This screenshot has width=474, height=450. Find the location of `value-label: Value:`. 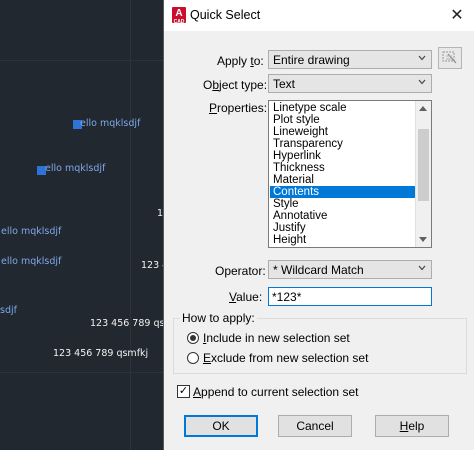

value-label: Value: is located at coordinates (246, 297).